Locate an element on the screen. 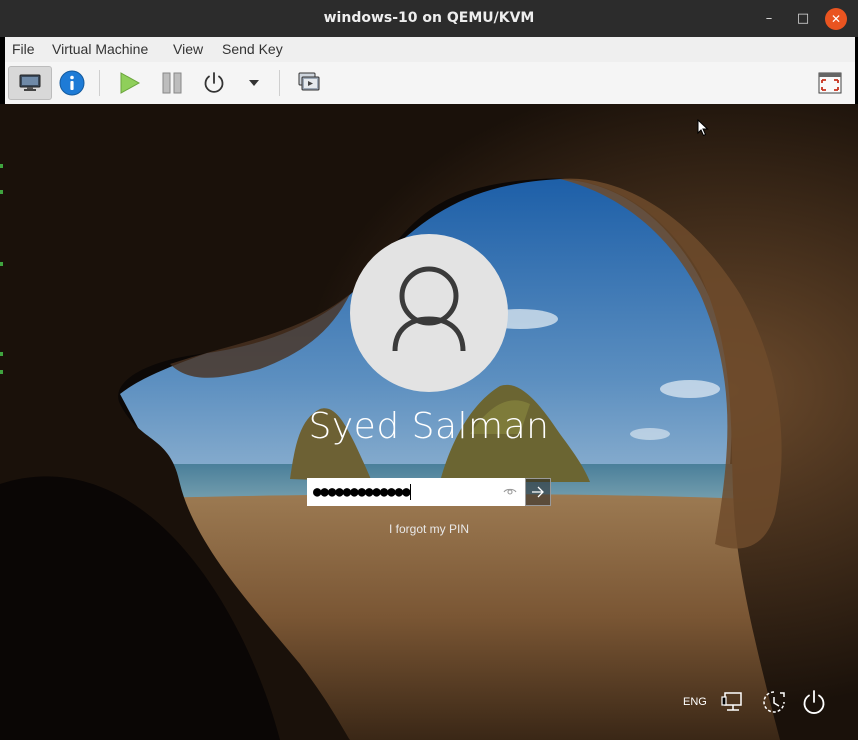  submit-button is located at coordinates (538, 492).